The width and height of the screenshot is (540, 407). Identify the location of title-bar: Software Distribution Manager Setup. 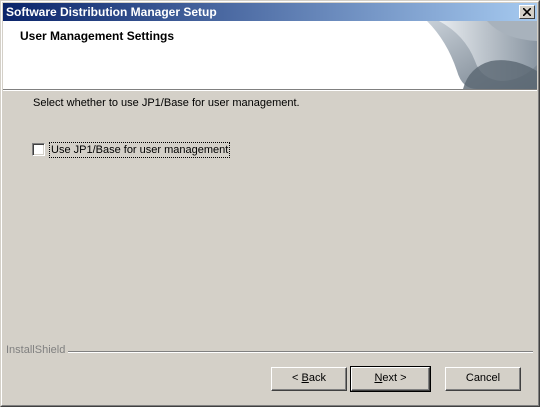
(270, 12).